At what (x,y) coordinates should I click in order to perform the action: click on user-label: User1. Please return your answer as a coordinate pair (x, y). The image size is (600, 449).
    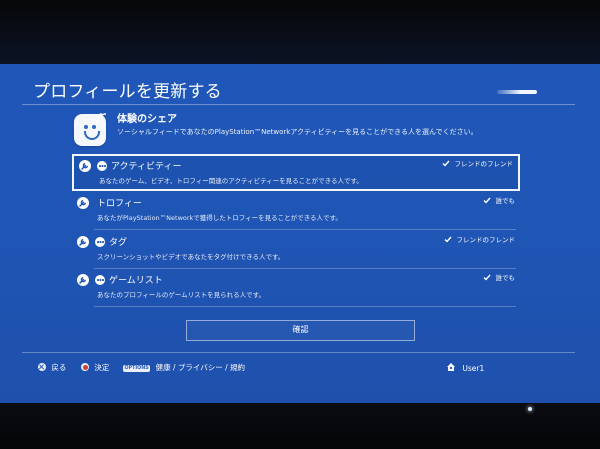
    Looking at the image, I should click on (473, 368).